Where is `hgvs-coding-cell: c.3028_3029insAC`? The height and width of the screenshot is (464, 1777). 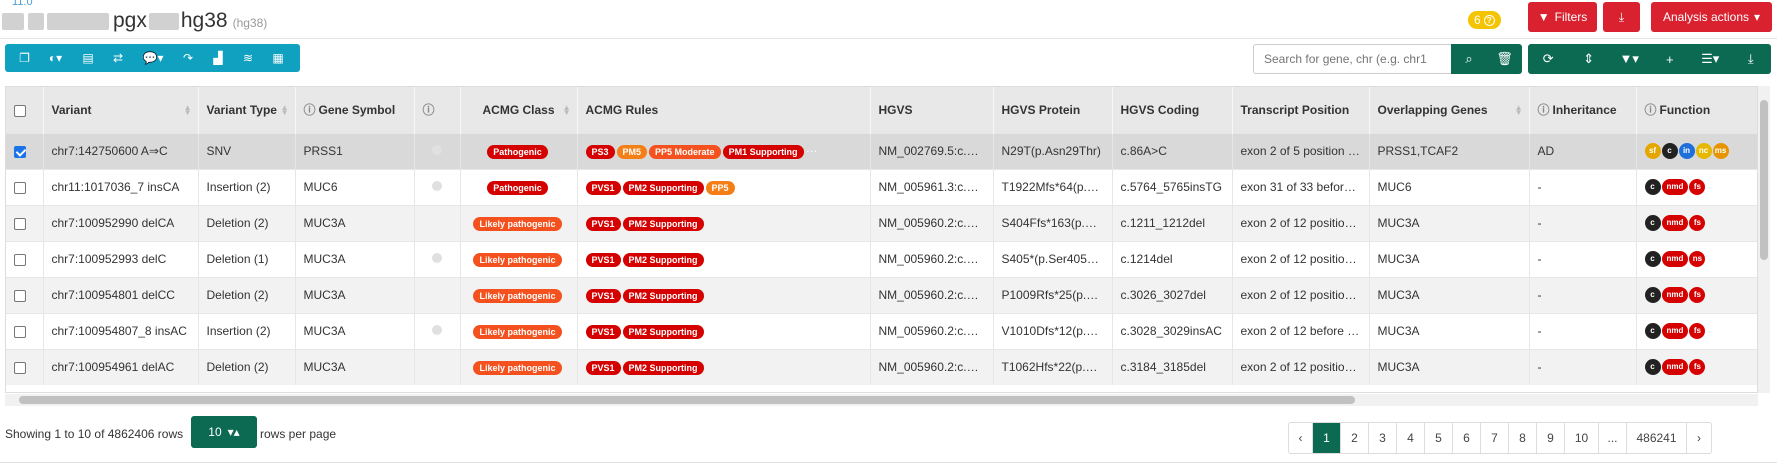 hgvs-coding-cell: c.3028_3029insAC is located at coordinates (1172, 330).